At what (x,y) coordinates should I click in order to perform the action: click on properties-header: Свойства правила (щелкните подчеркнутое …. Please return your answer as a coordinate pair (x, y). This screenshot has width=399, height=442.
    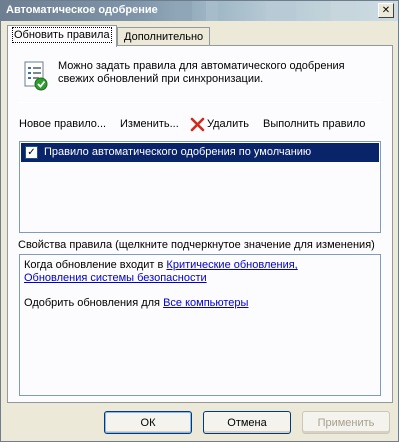
    Looking at the image, I should click on (196, 245).